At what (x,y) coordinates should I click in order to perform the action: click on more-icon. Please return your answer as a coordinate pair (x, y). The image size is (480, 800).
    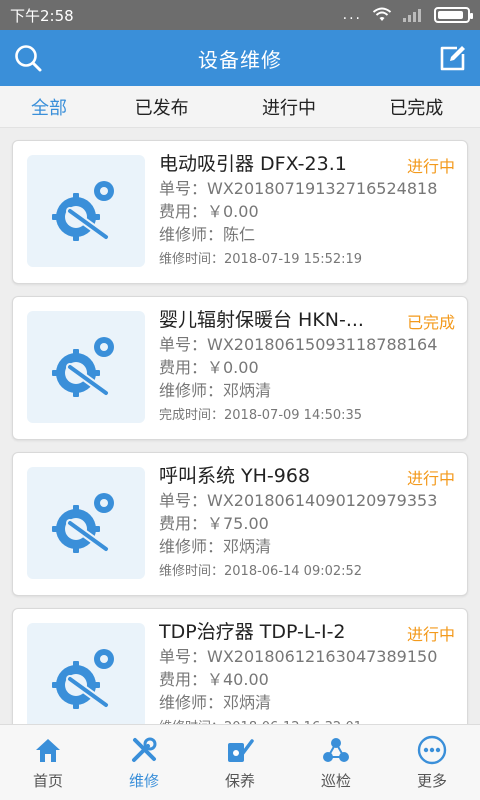
    Looking at the image, I should click on (432, 750).